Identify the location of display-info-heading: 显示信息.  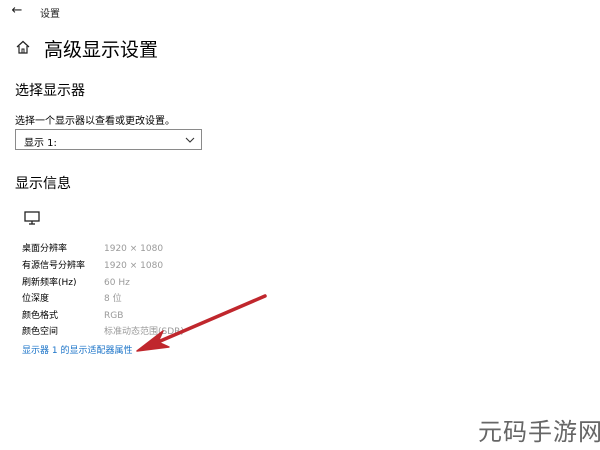
(43, 184).